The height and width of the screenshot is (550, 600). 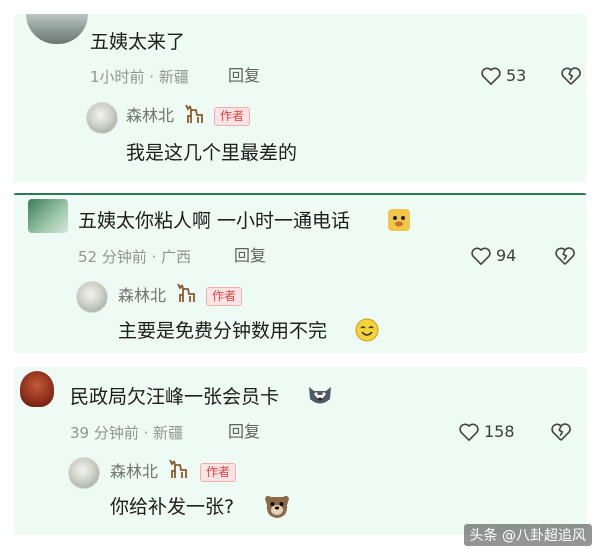 I want to click on like-button: 158, so click(x=486, y=432).